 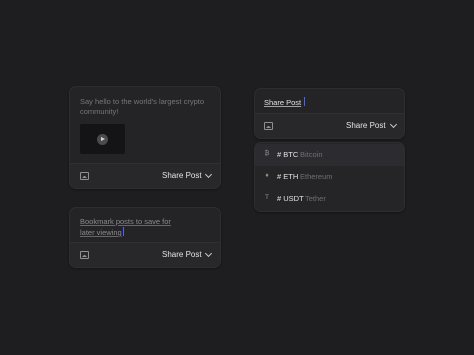 What do you see at coordinates (329, 155) in the screenshot?
I see `dropdown-item-btc: ₿ # BTC Bitcoin` at bounding box center [329, 155].